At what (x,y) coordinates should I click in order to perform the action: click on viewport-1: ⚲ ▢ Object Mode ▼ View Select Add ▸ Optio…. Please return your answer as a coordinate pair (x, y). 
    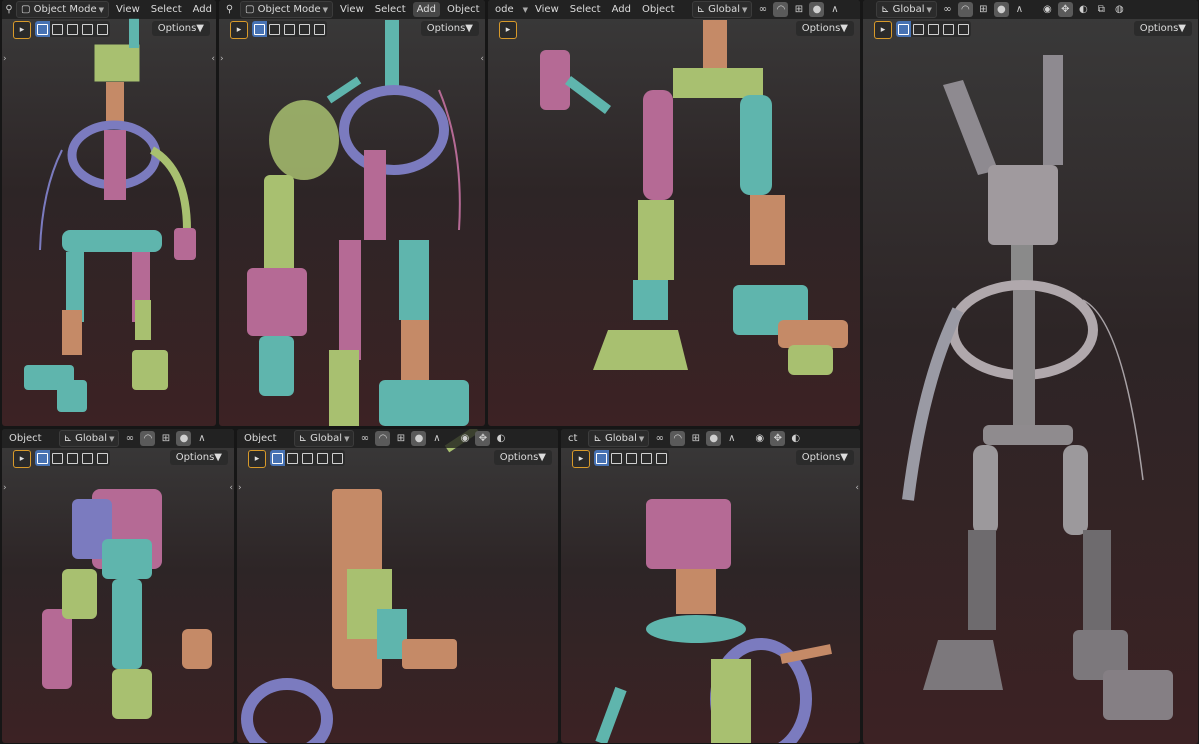
    Looking at the image, I should click on (109, 213).